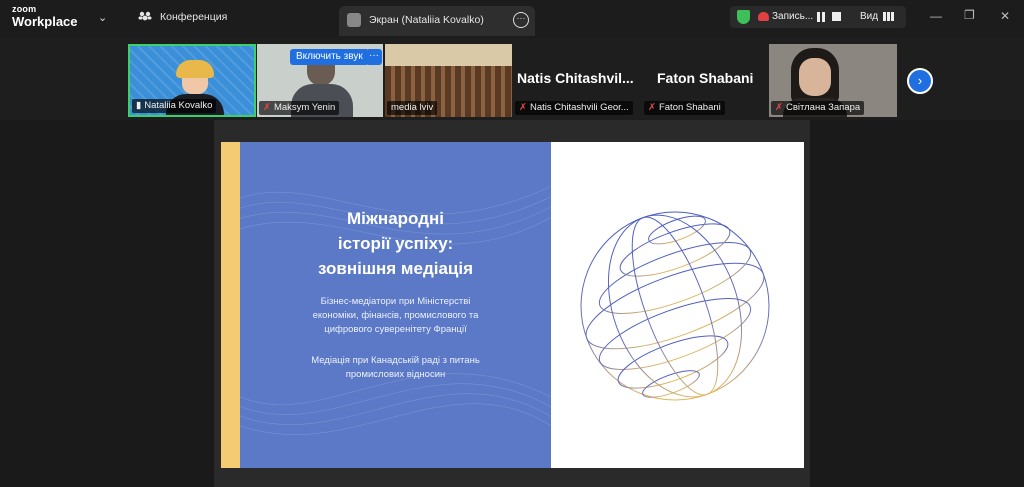  I want to click on video-tile-media-lviv: media lviv, so click(448, 80).